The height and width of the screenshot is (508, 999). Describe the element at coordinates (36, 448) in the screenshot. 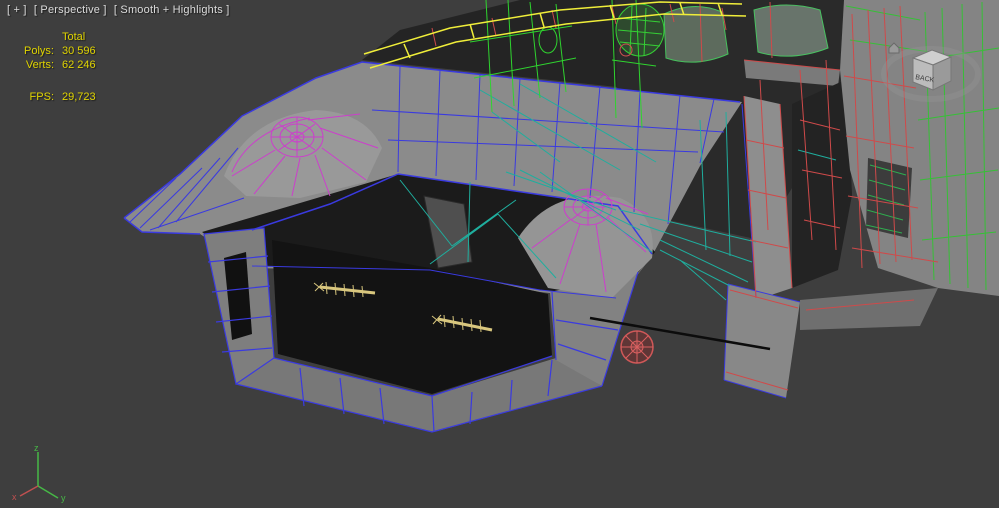

I see `axis-z-label: z` at that location.